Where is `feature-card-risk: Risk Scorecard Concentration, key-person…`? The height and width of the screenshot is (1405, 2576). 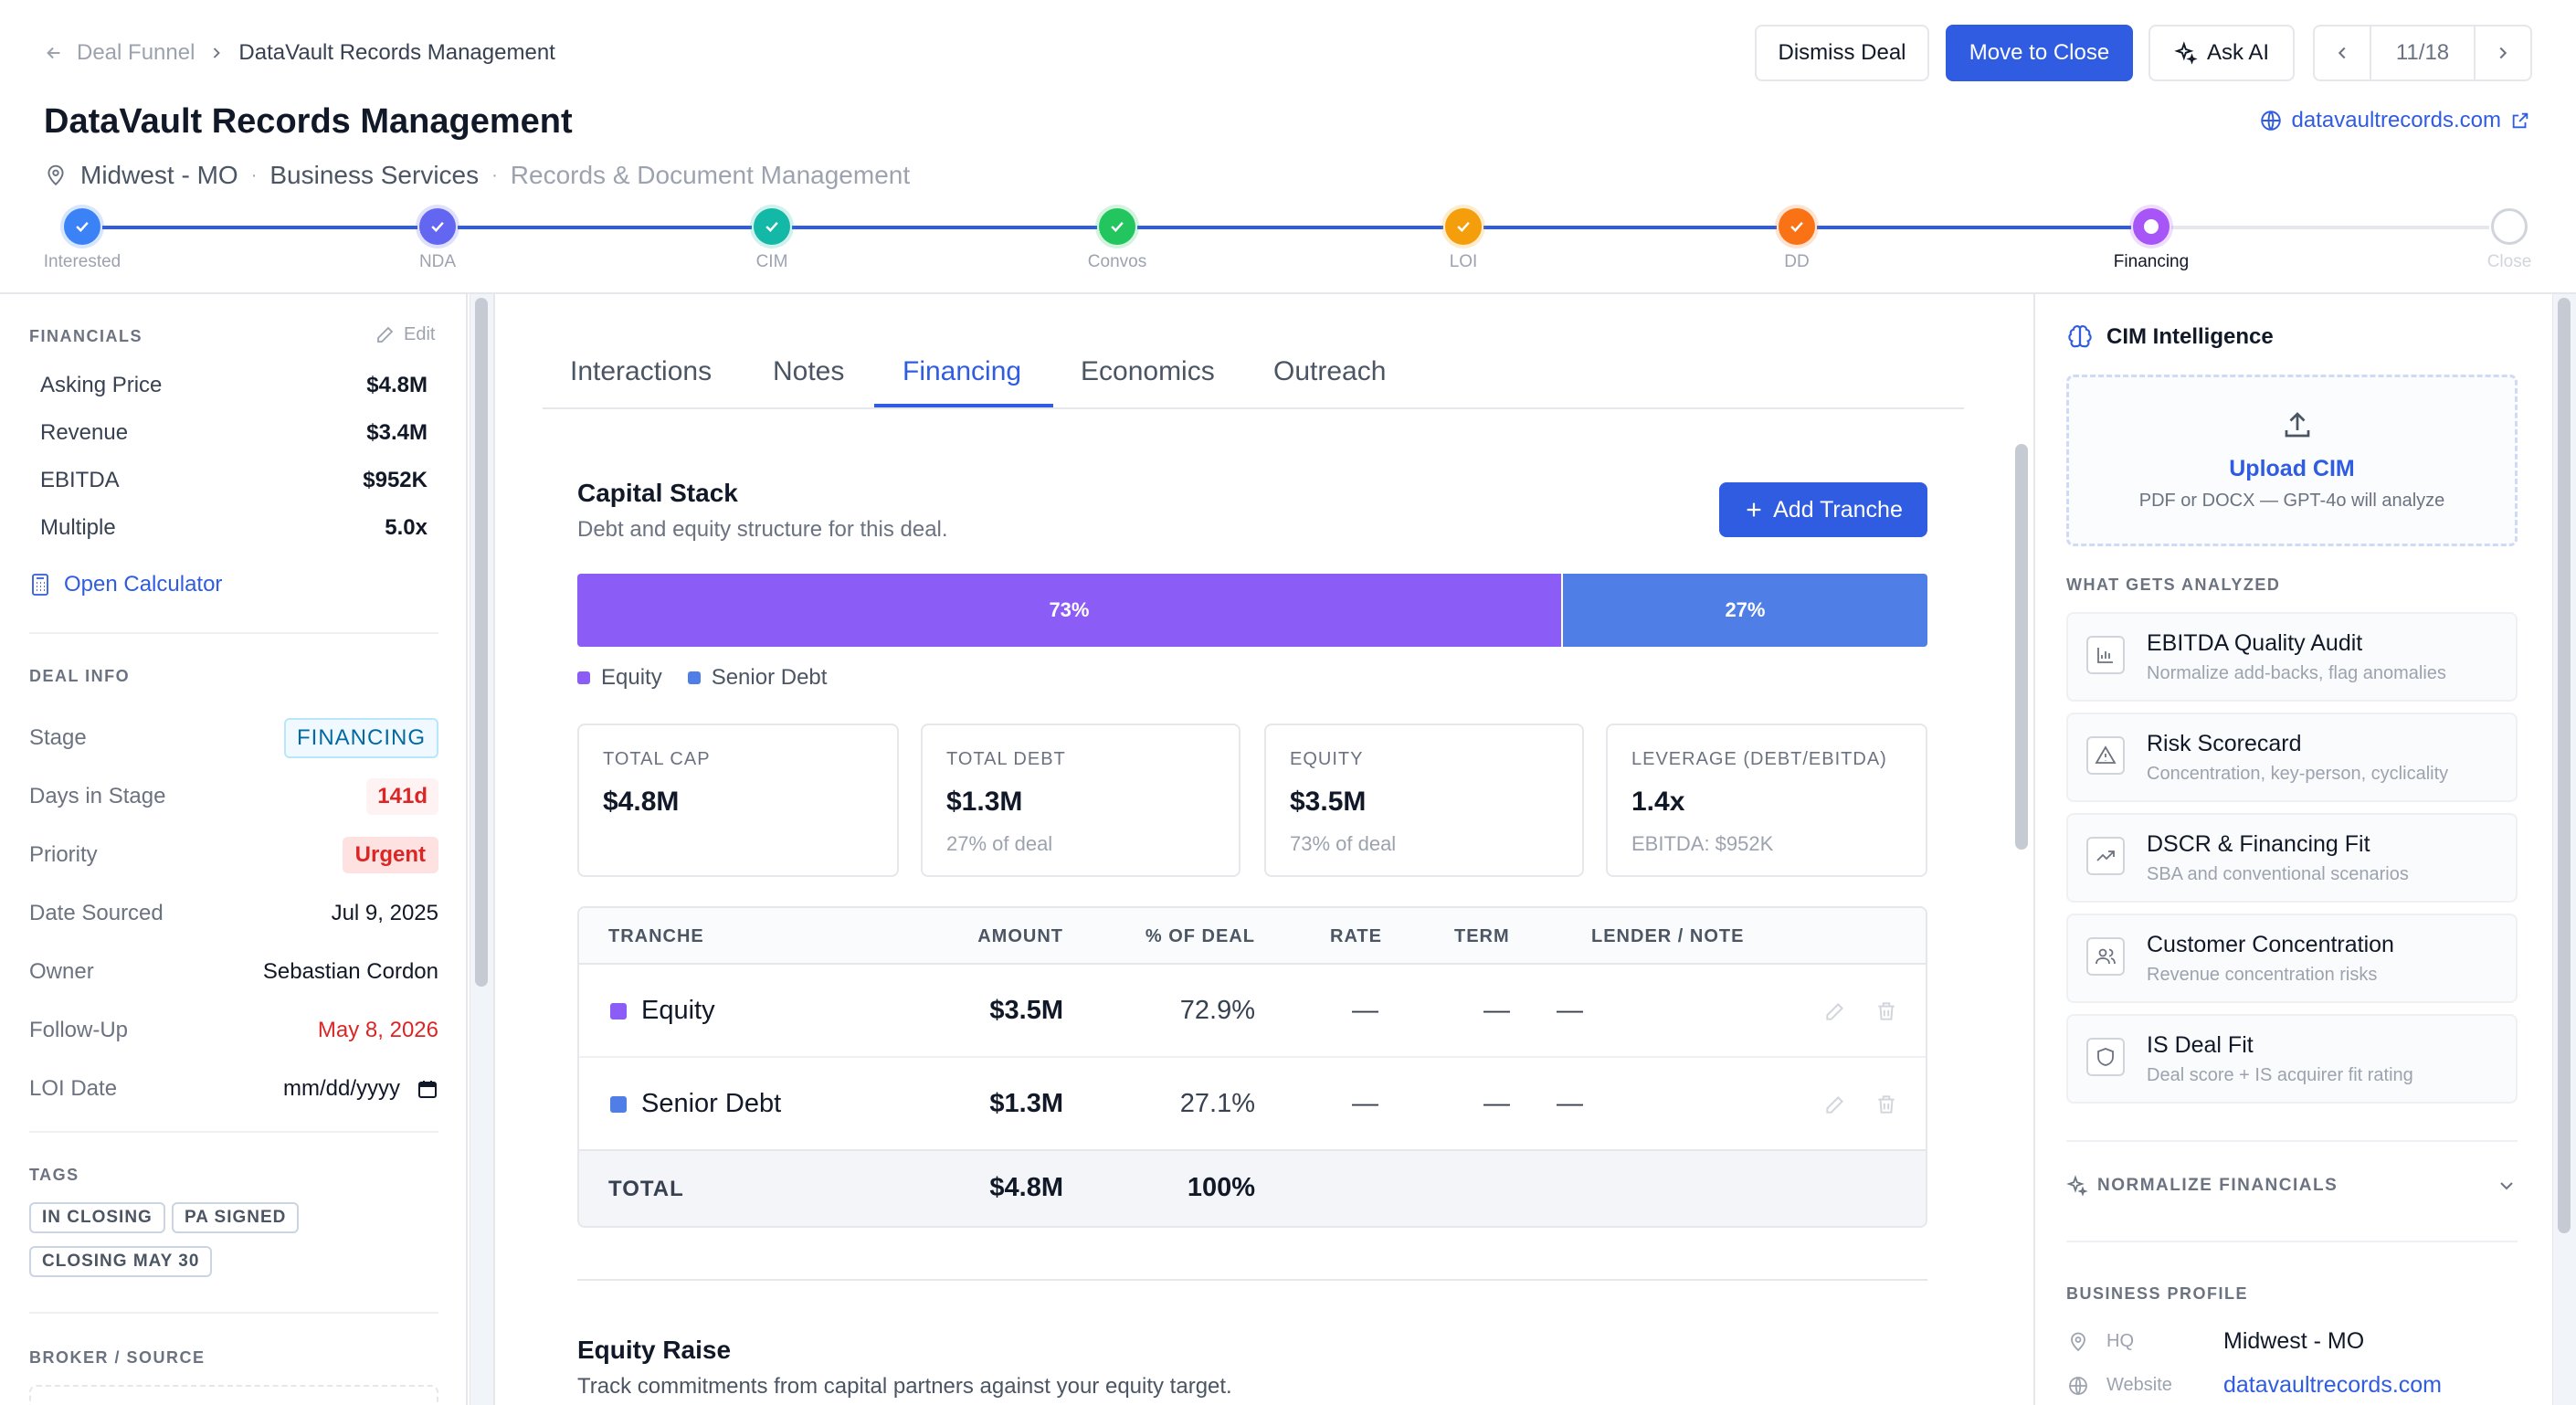
feature-card-risk: Risk Scorecard Concentration, key-person… is located at coordinates (2292, 757).